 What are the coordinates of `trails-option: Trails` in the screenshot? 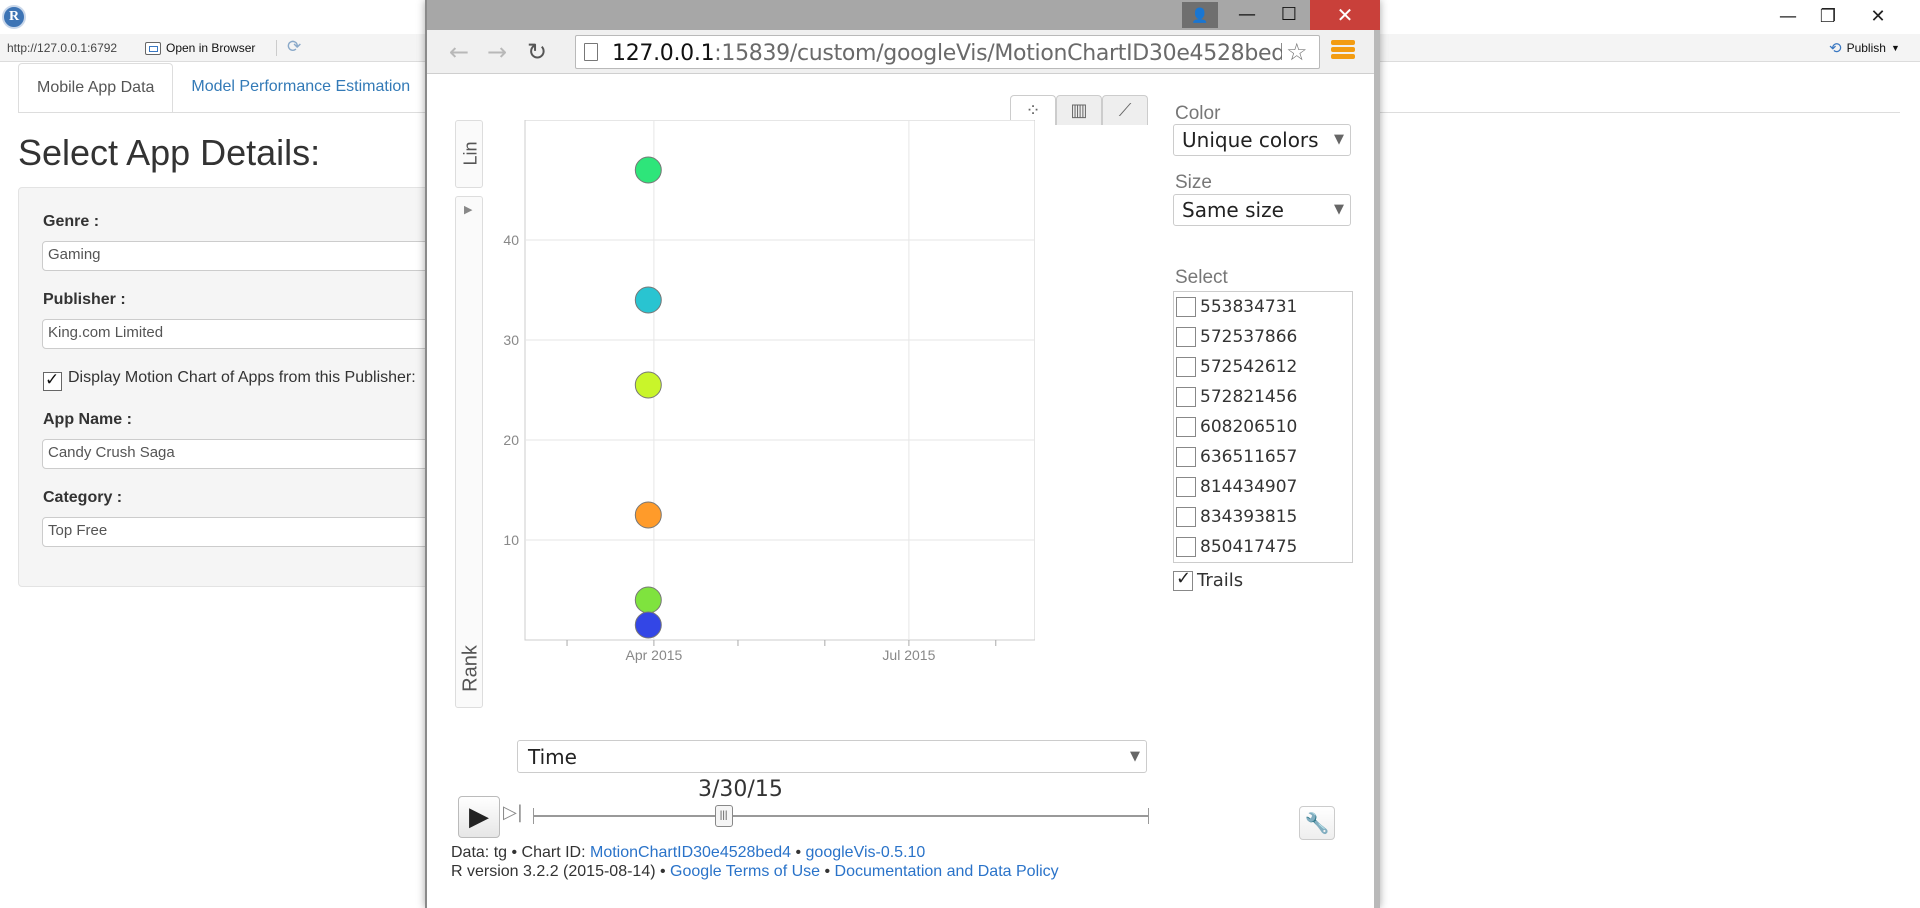 It's located at (1208, 579).